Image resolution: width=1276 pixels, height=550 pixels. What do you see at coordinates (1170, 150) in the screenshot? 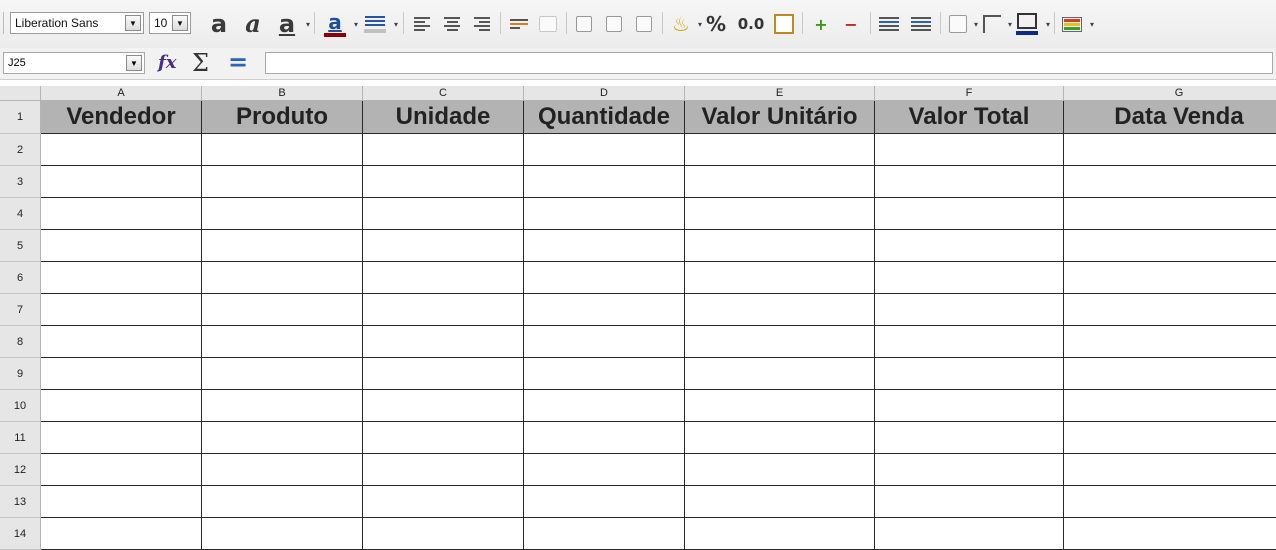
I see `cell-g2` at bounding box center [1170, 150].